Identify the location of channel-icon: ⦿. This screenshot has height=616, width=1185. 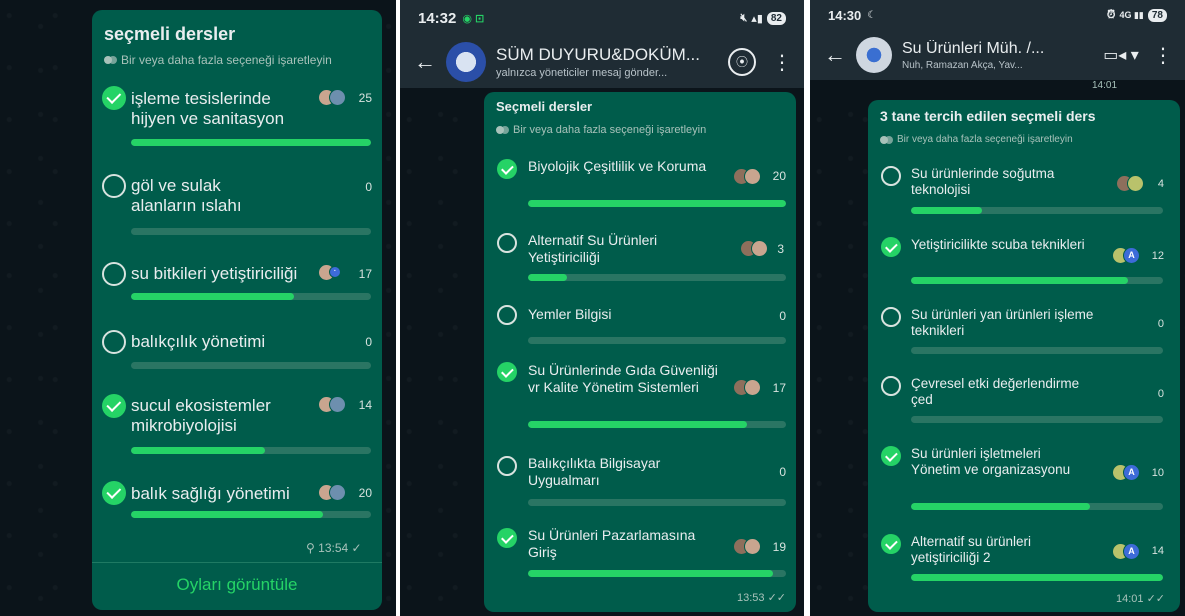
(742, 62).